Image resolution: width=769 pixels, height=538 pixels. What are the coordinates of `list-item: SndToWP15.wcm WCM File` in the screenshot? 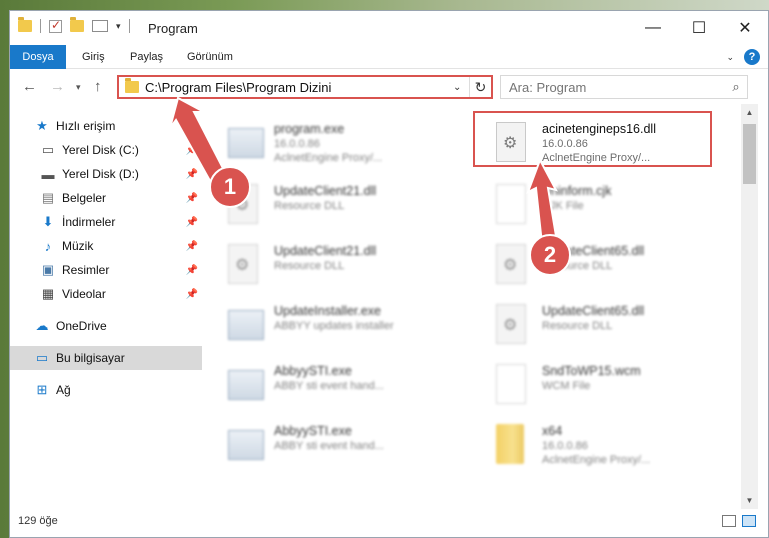 It's located at (594, 388).